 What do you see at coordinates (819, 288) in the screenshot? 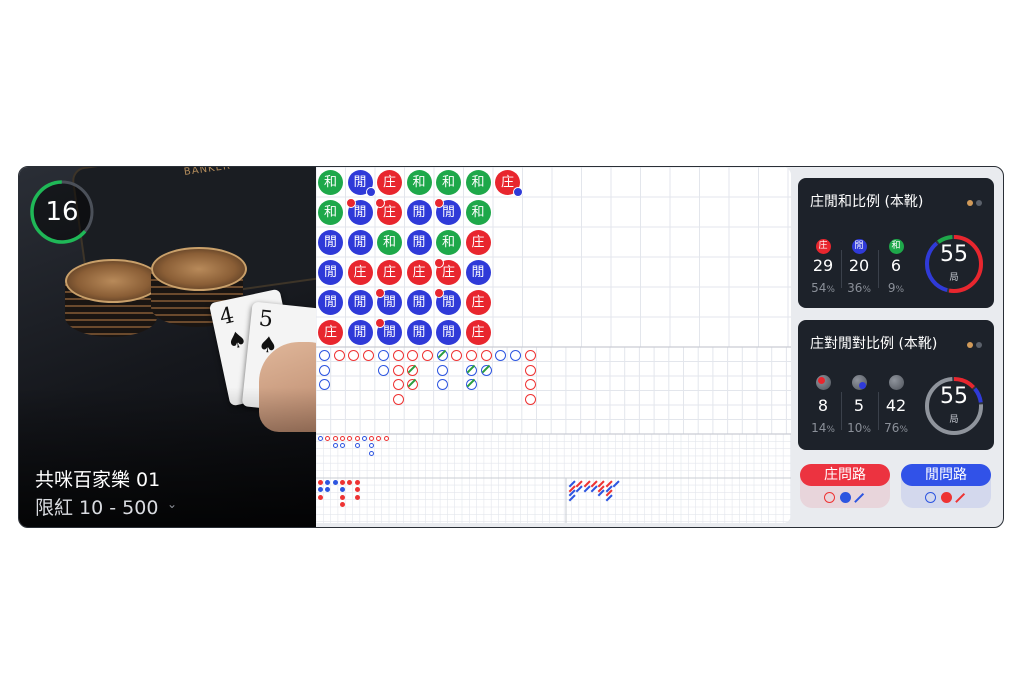
I see `banker-pct: 54` at bounding box center [819, 288].